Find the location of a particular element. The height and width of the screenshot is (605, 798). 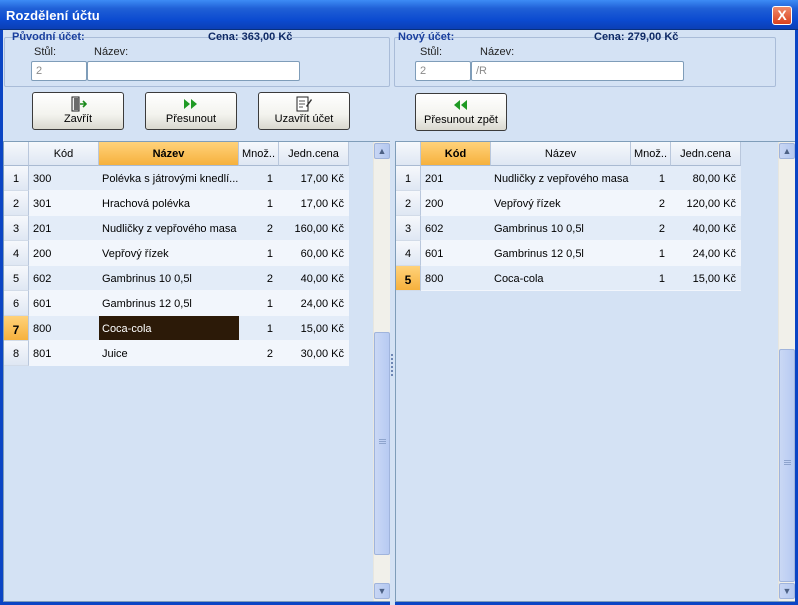

table-row: 2 301 Hrachová polévka 1 17,00 Kč is located at coordinates (176, 203).